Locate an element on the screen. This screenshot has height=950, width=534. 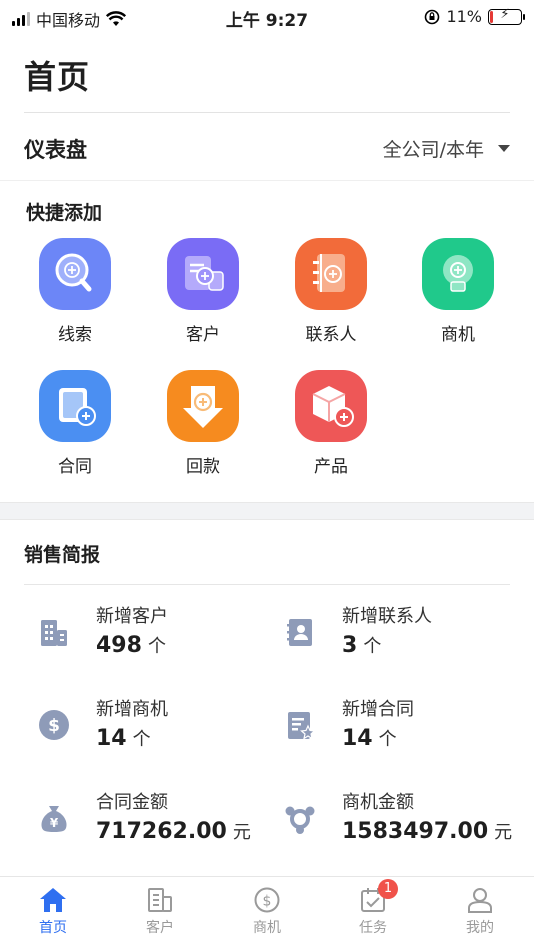
quick-add-opportunity: 商机 is located at coordinates (458, 291).